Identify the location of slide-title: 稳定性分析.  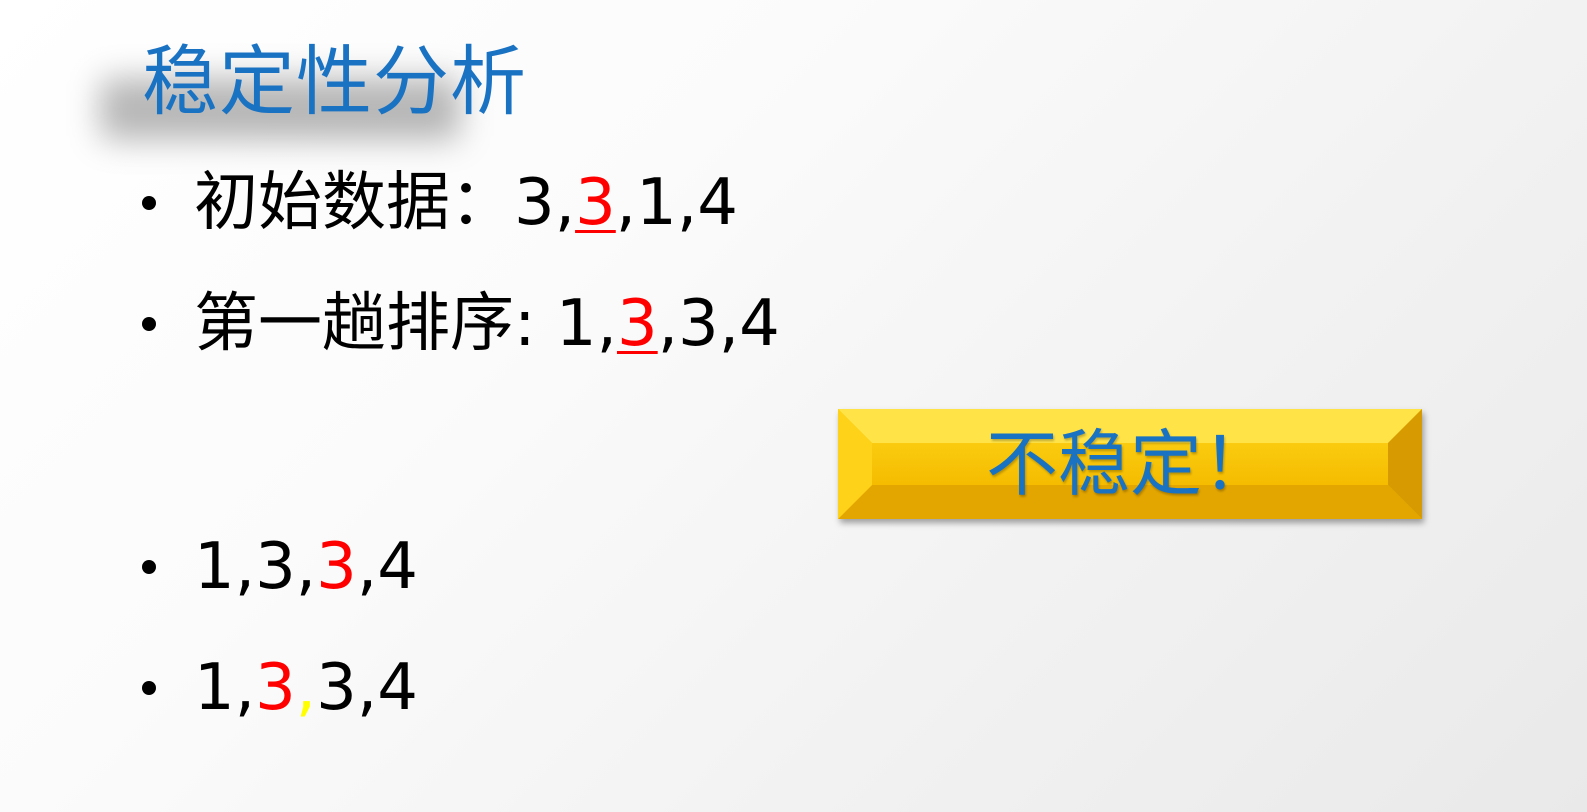
(334, 81).